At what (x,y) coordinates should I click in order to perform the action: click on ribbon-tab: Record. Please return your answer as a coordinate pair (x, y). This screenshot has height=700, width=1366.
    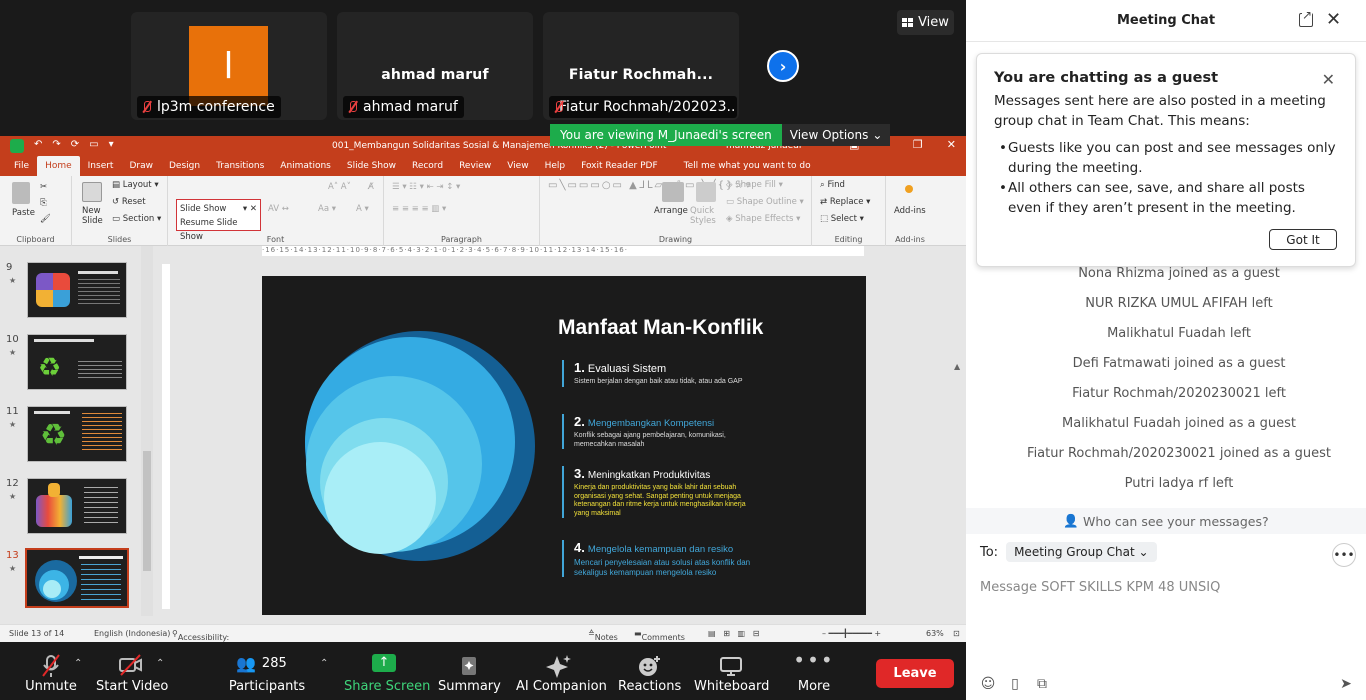
    Looking at the image, I should click on (427, 166).